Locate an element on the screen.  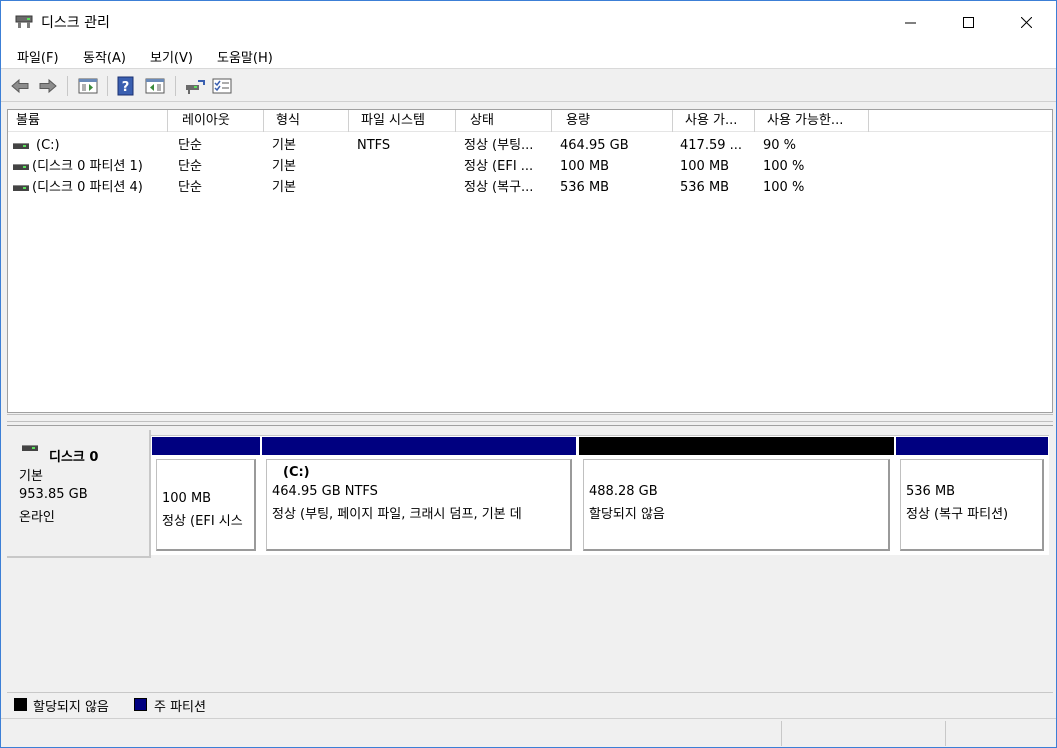
close-icon is located at coordinates (1026, 22).